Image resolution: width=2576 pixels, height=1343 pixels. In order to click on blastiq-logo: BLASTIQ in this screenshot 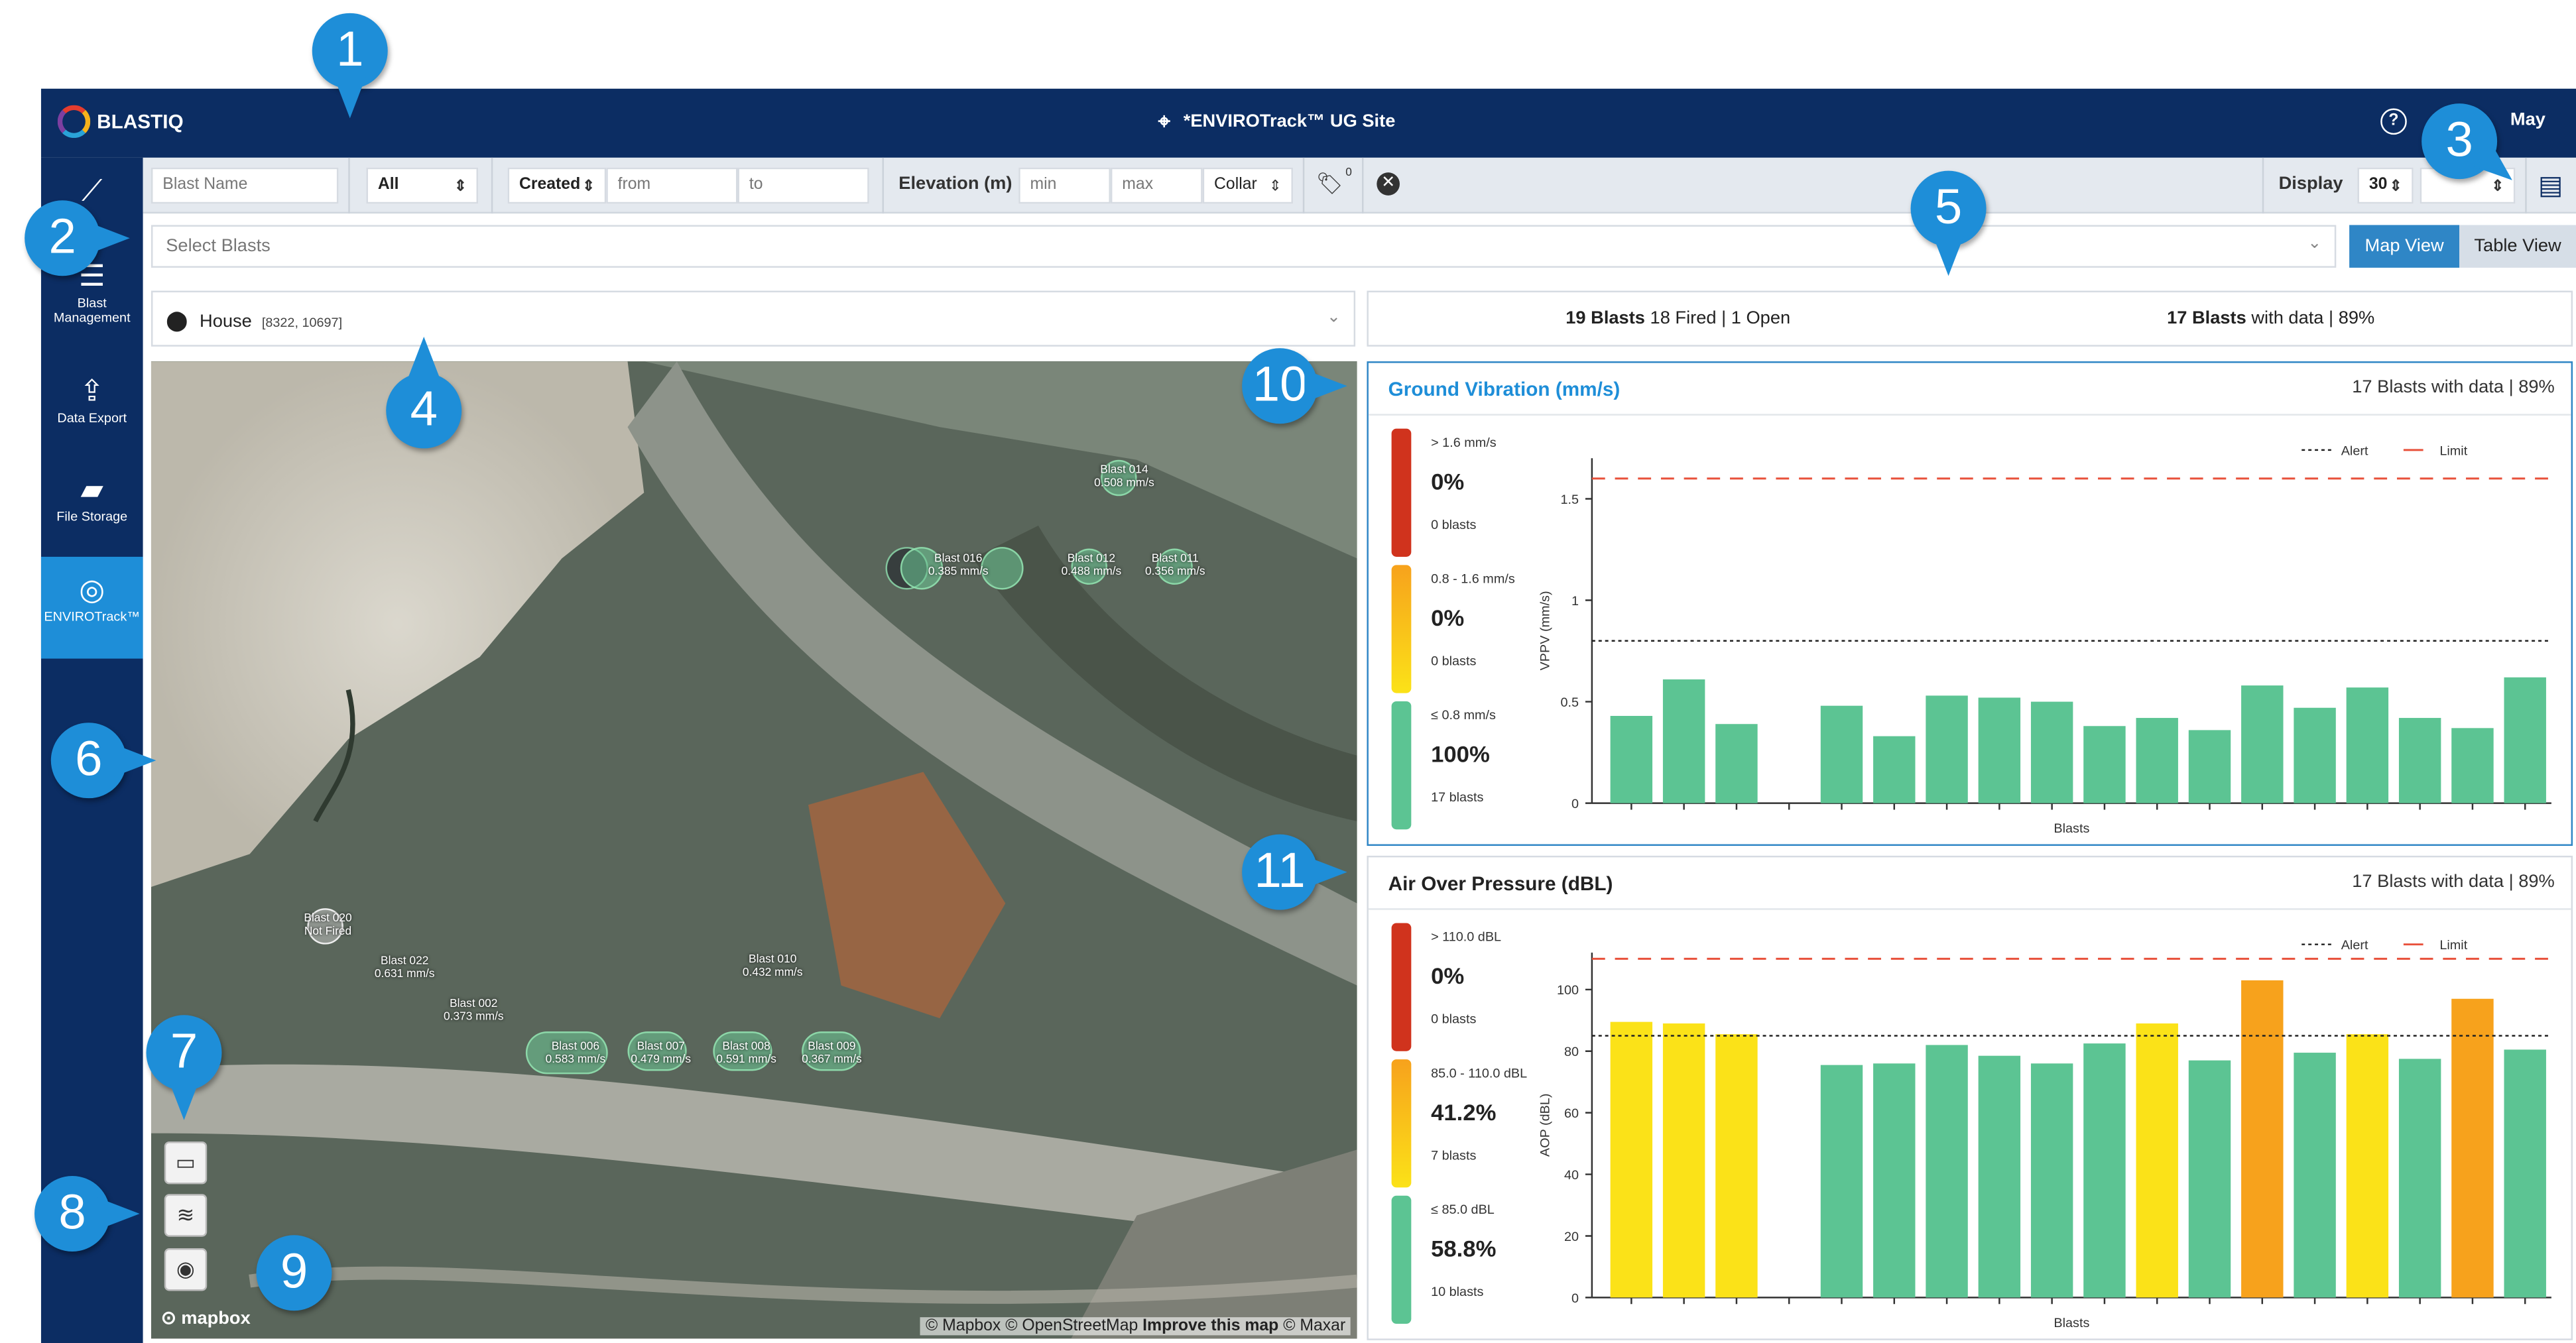, I will do `click(120, 122)`.